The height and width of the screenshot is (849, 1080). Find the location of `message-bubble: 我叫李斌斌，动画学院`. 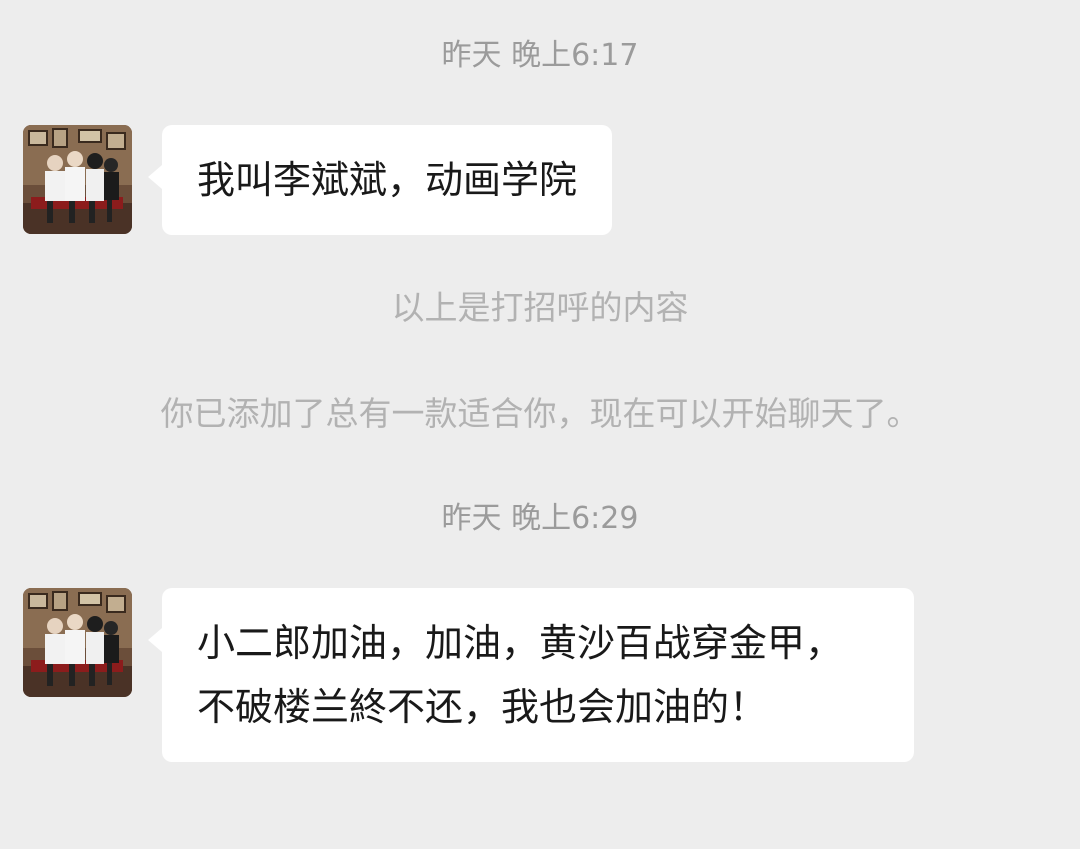

message-bubble: 我叫李斌斌，动画学院 is located at coordinates (380, 180).